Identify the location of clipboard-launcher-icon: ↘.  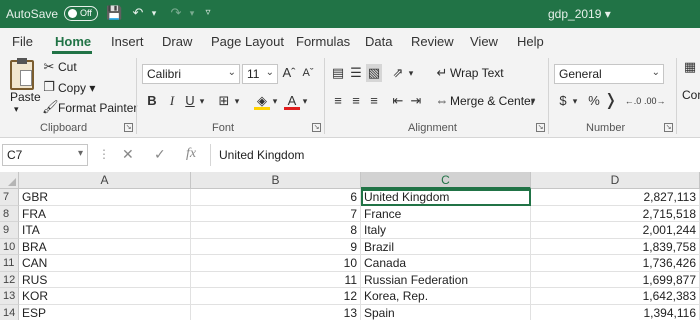
(128, 127).